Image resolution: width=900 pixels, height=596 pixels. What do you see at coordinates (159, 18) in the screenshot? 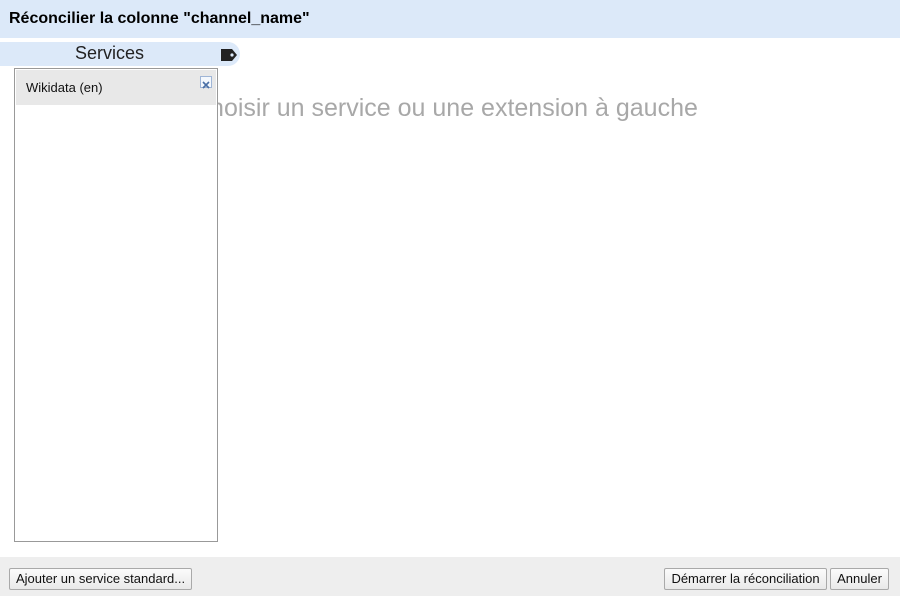
I see `dialog-title: Réconcilier la colonne "channel_name"` at bounding box center [159, 18].